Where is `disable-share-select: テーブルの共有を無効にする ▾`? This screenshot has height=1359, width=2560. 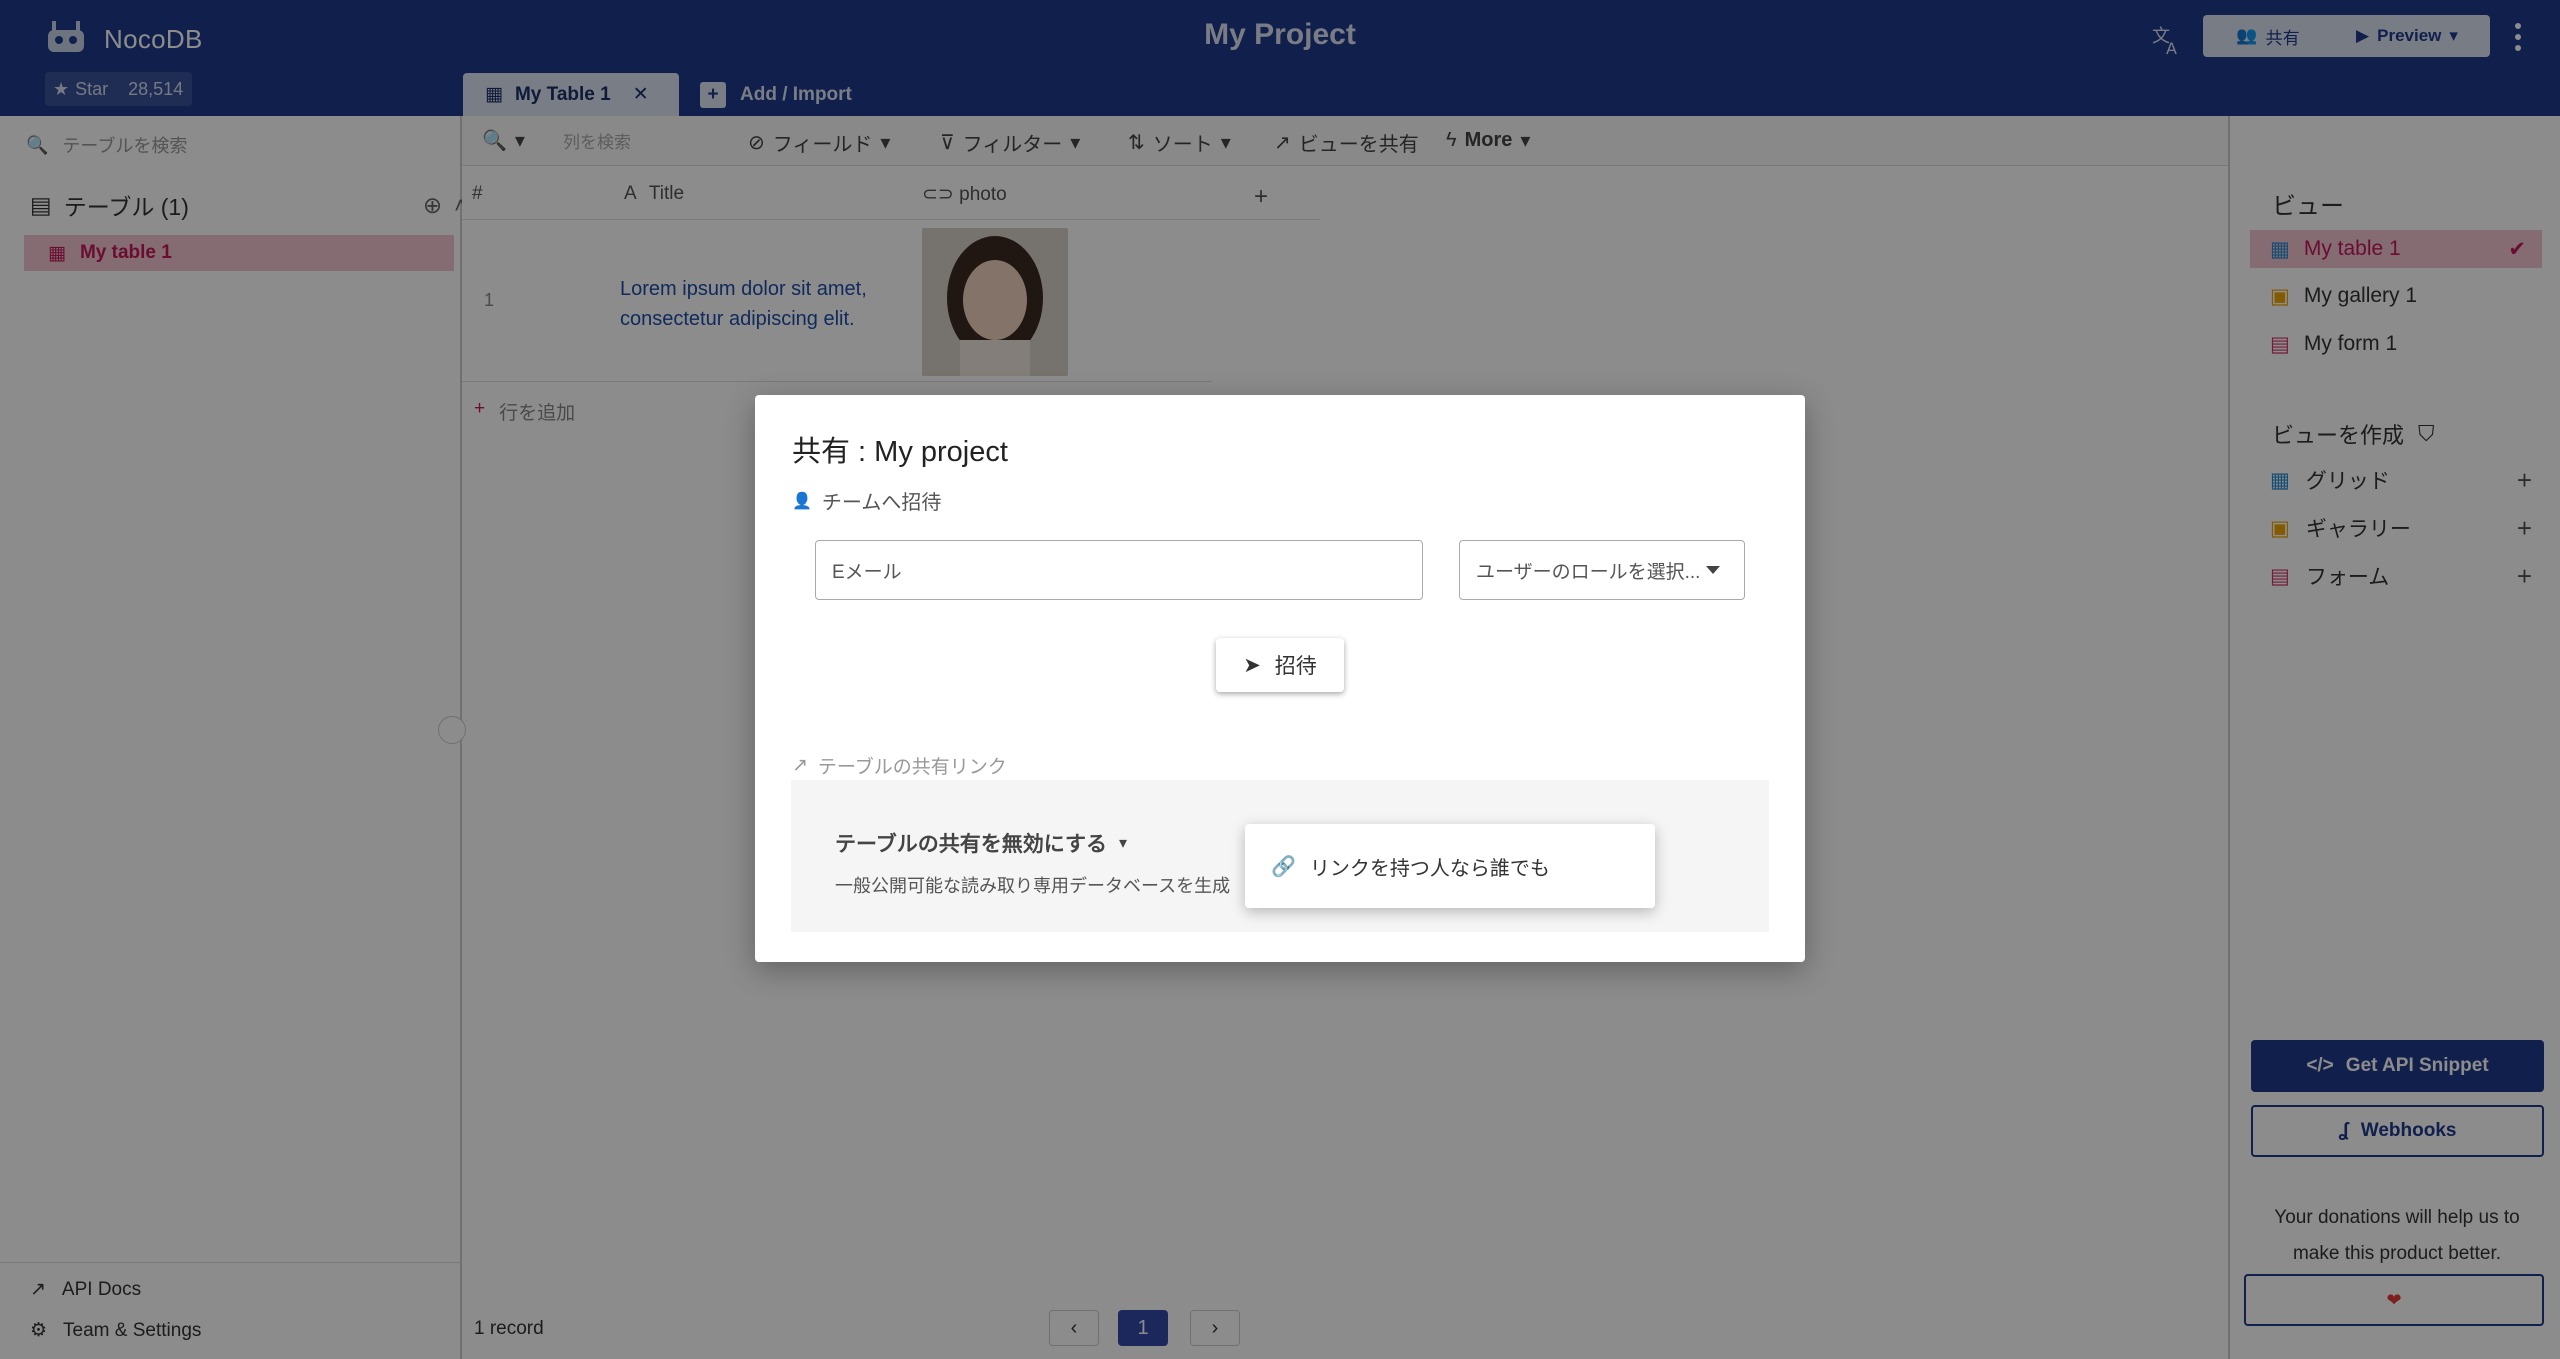
disable-share-select: テーブルの共有を無効にする ▾ is located at coordinates (981, 843).